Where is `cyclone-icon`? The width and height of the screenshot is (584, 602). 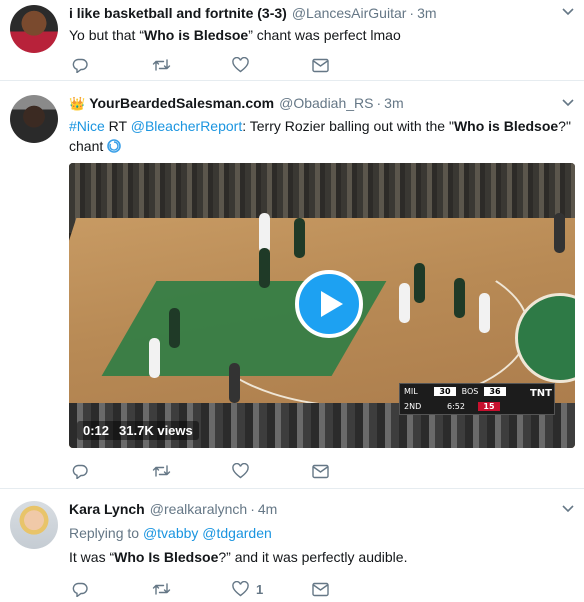
cyclone-icon is located at coordinates (114, 146).